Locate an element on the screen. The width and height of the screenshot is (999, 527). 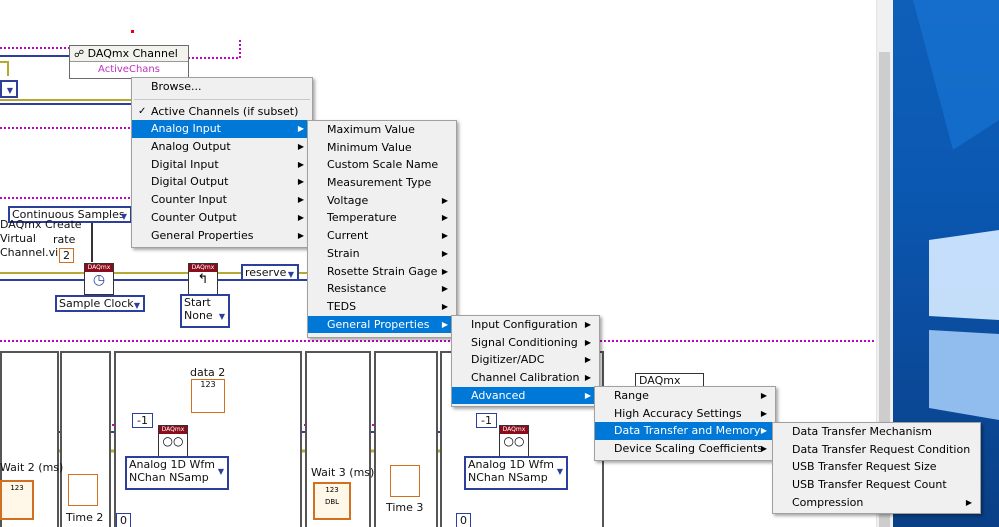
menu-item-channel-calibration: Channel Calibration ▶ is located at coordinates (525, 378).